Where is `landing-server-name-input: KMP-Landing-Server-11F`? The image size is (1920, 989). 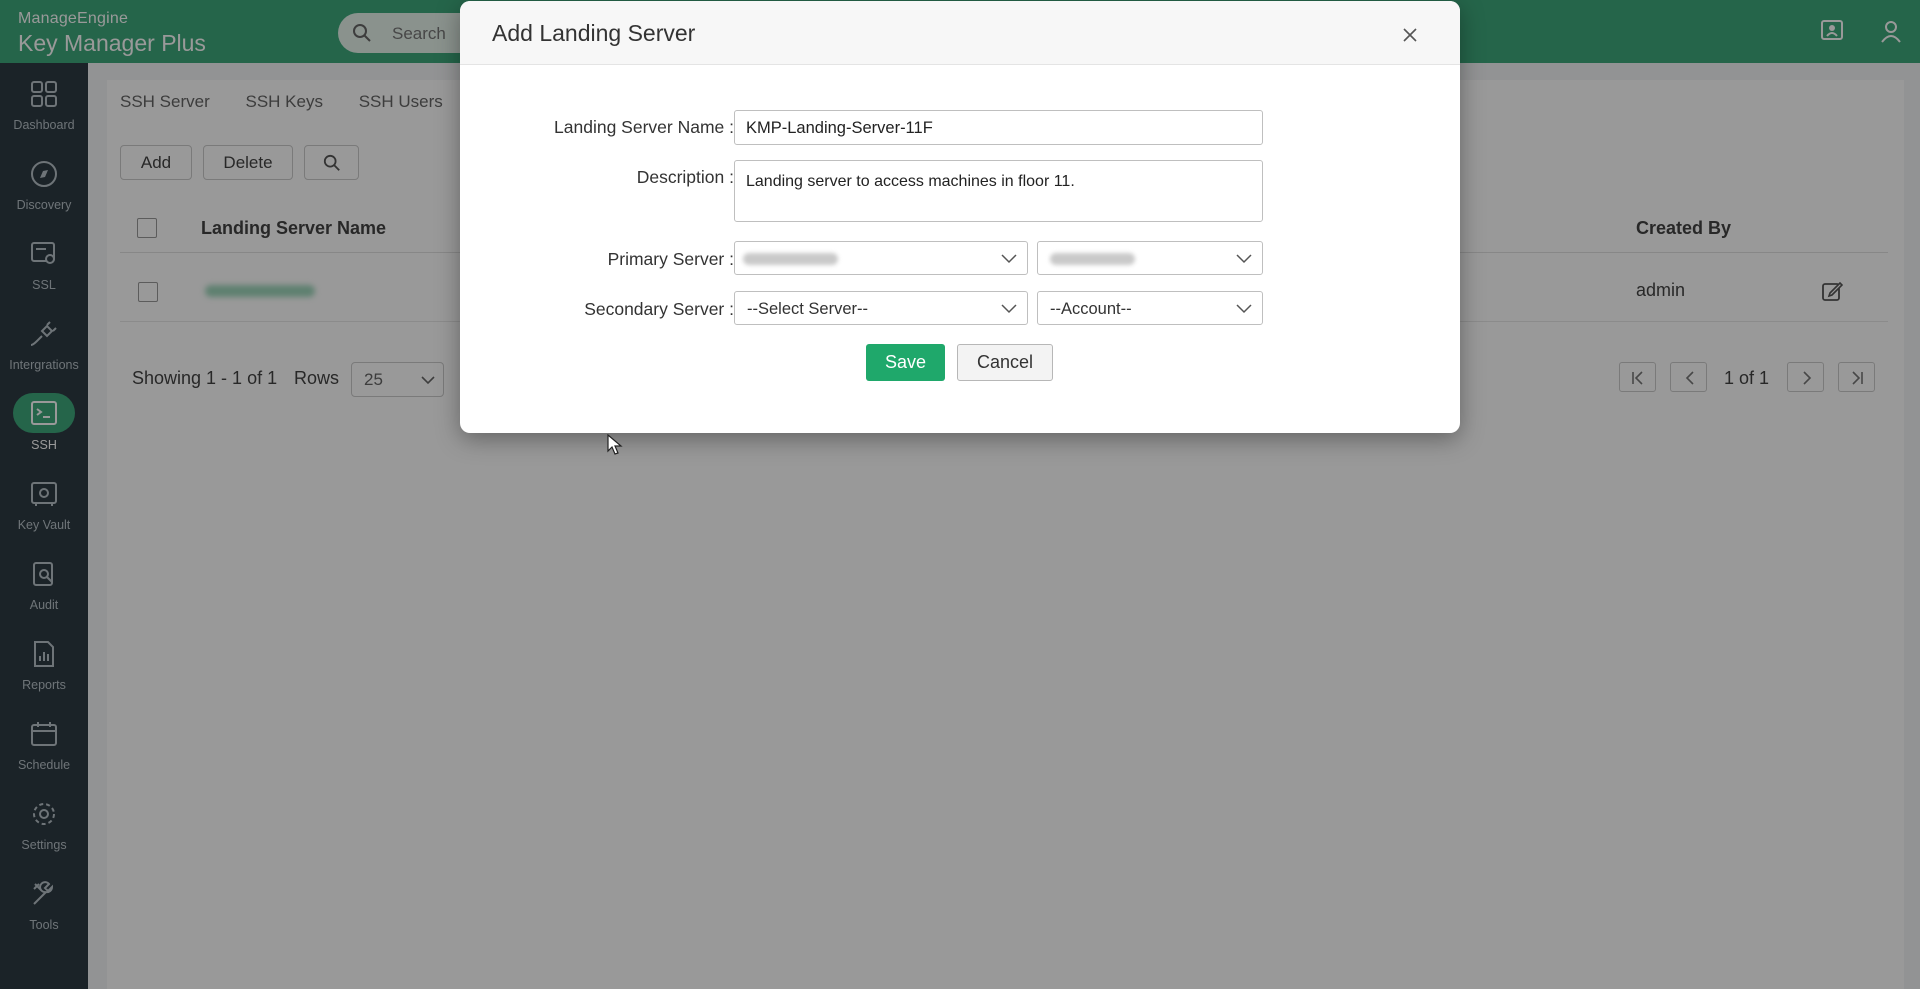
landing-server-name-input: KMP-Landing-Server-11F is located at coordinates (998, 127).